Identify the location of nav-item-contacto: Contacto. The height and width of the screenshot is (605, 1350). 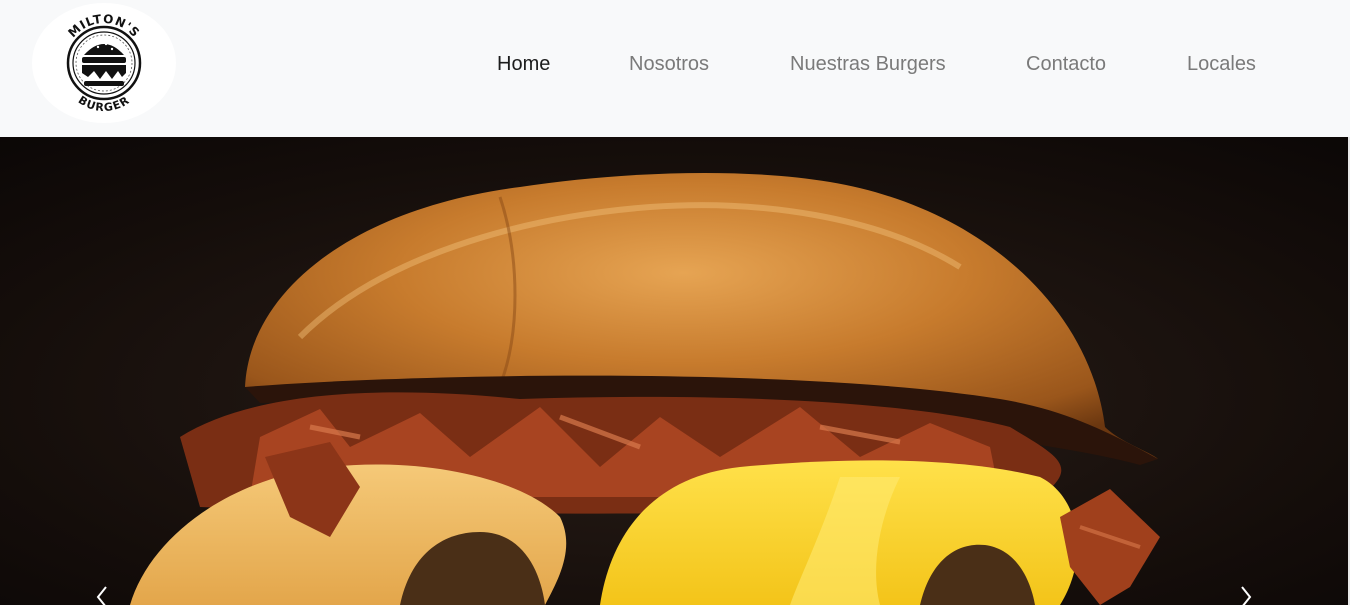
(1066, 64).